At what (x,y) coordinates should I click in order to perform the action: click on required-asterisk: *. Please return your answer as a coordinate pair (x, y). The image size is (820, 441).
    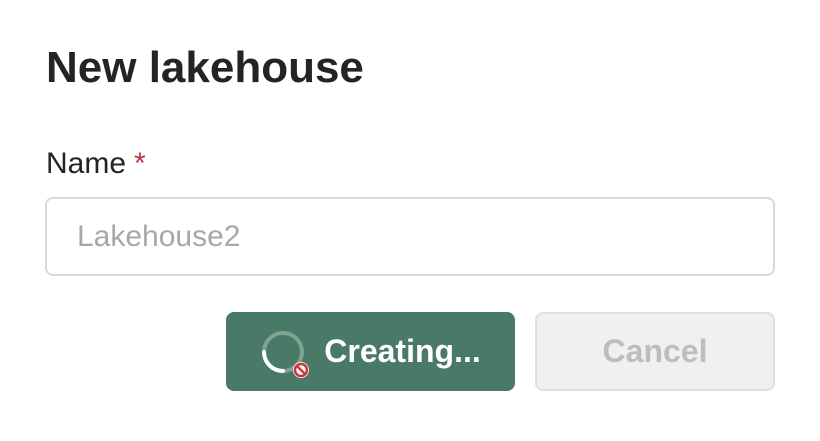
    Looking at the image, I should click on (140, 163).